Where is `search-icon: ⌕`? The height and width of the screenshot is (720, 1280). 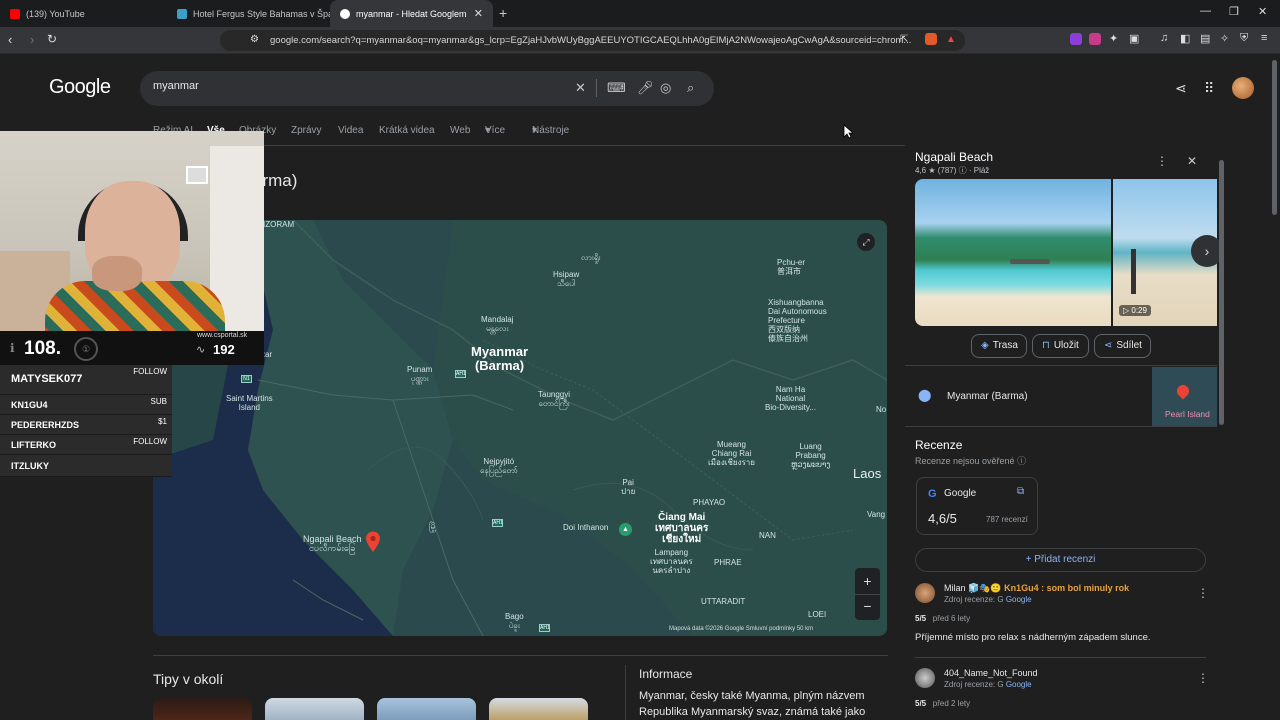 search-icon: ⌕ is located at coordinates (690, 88).